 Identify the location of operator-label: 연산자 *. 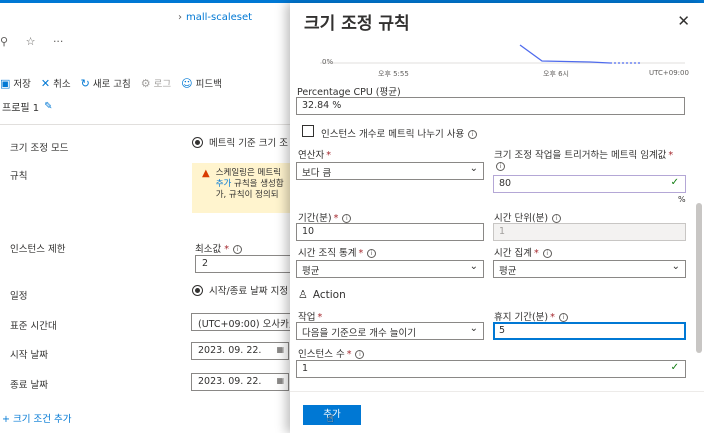
(314, 155).